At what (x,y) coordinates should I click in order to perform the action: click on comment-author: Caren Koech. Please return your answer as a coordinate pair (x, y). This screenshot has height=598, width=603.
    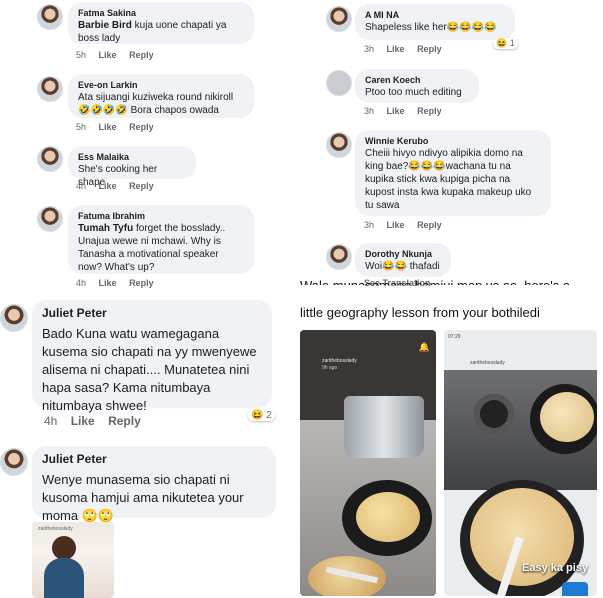
    Looking at the image, I should click on (417, 80).